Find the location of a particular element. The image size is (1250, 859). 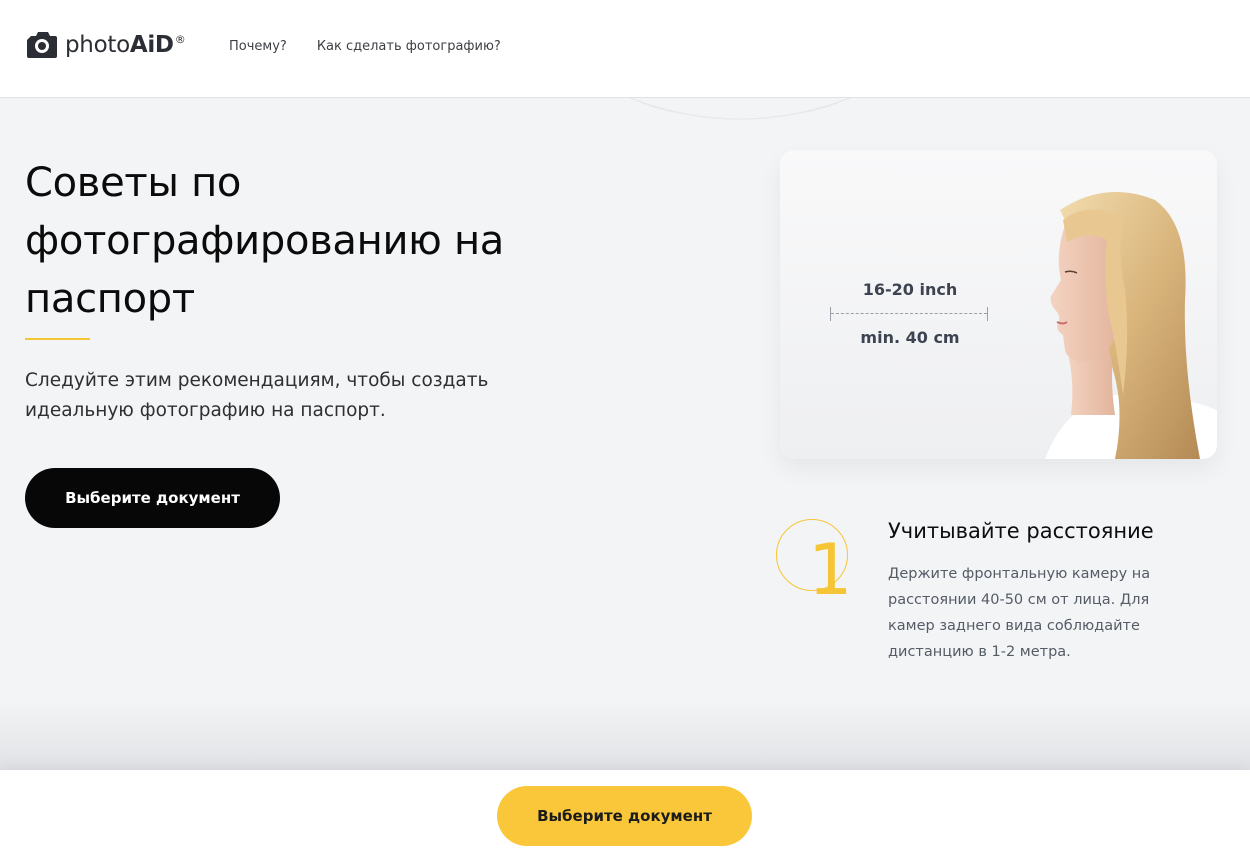

logo: photoAiD® is located at coordinates (105, 45).